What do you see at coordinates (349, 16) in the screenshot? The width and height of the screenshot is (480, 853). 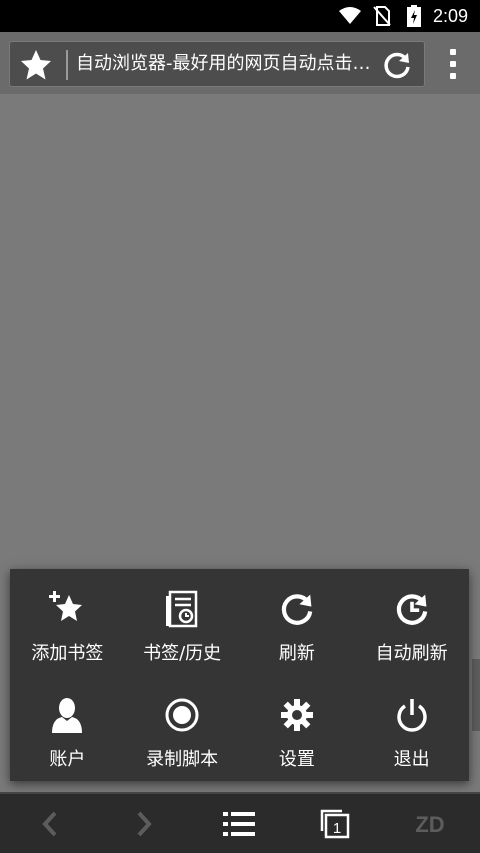 I see `wifi-icon` at bounding box center [349, 16].